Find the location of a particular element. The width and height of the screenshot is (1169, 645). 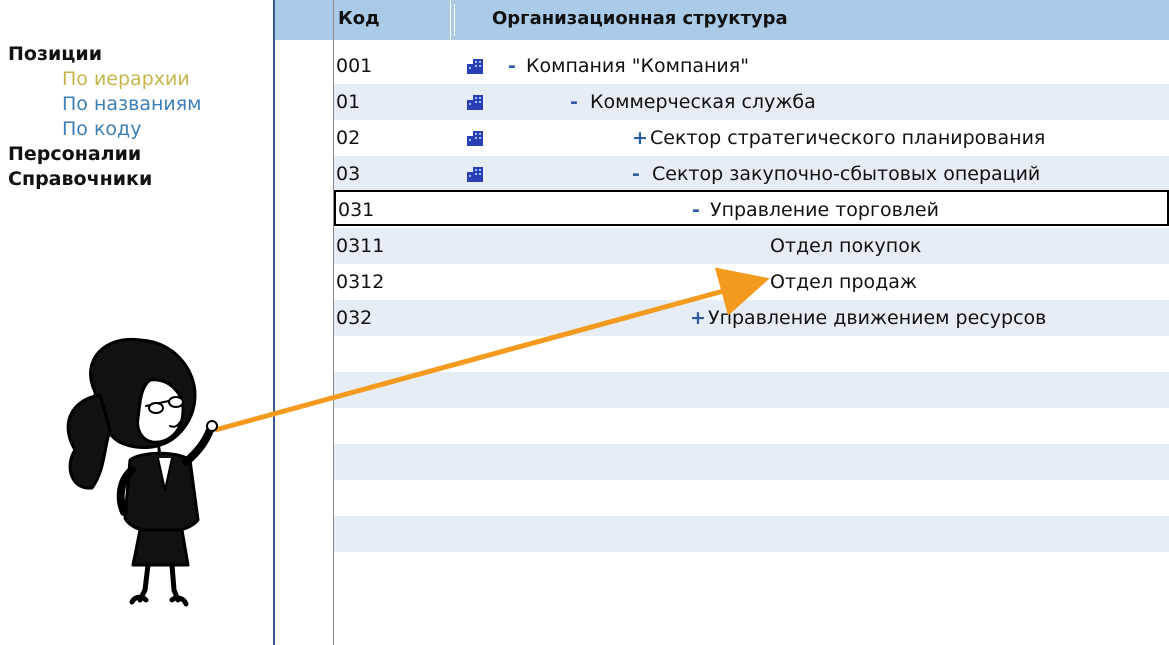

table-row: 01 - Коммерческая служба is located at coordinates (751, 102).